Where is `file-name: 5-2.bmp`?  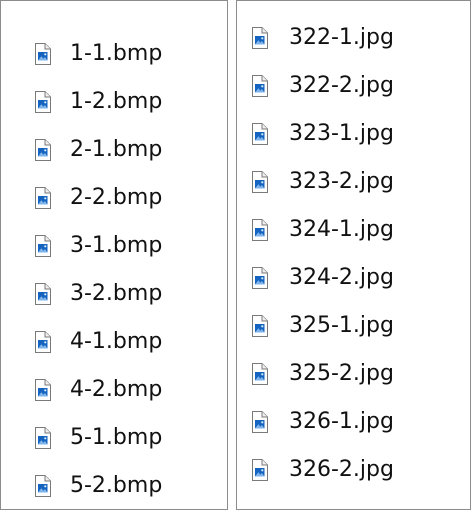 file-name: 5-2.bmp is located at coordinates (116, 485).